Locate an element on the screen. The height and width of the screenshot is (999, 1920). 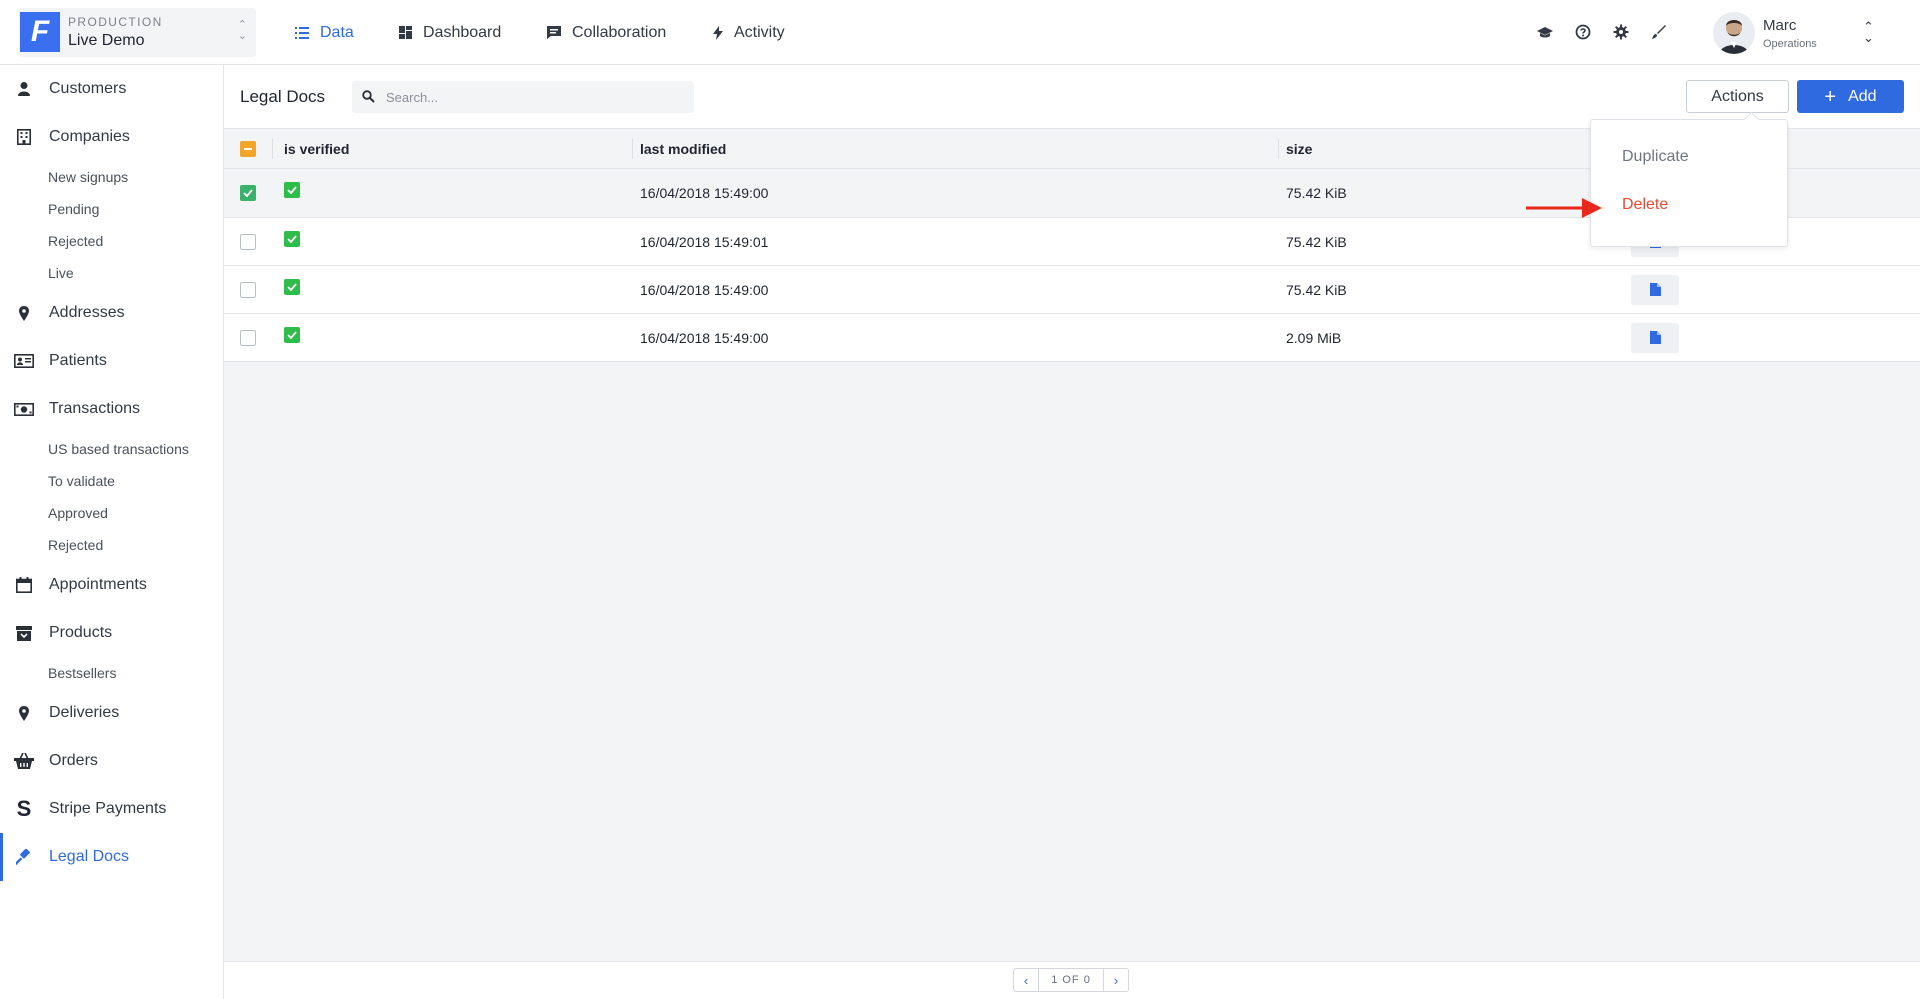
table-row: 16/04/2018 15:49:00 2.09 MiB is located at coordinates (1072, 338).